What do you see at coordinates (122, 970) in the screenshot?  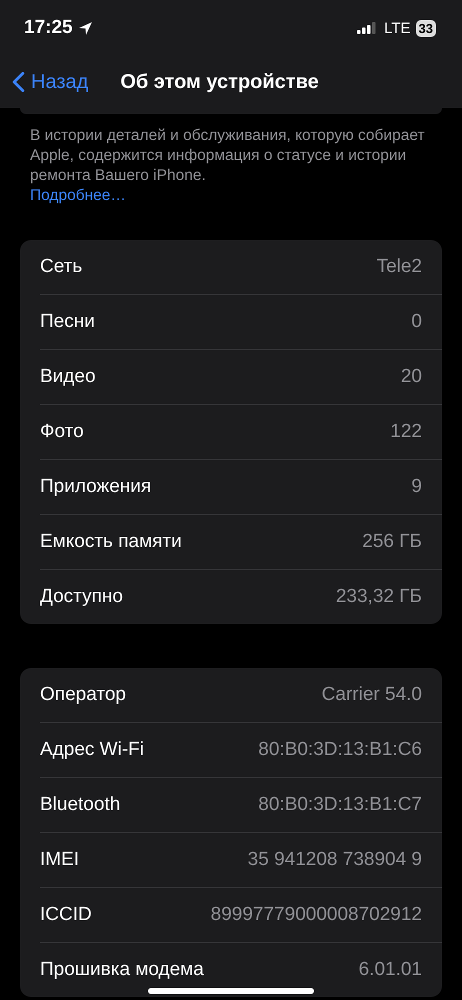 I see `row-label: Прошивка модема` at bounding box center [122, 970].